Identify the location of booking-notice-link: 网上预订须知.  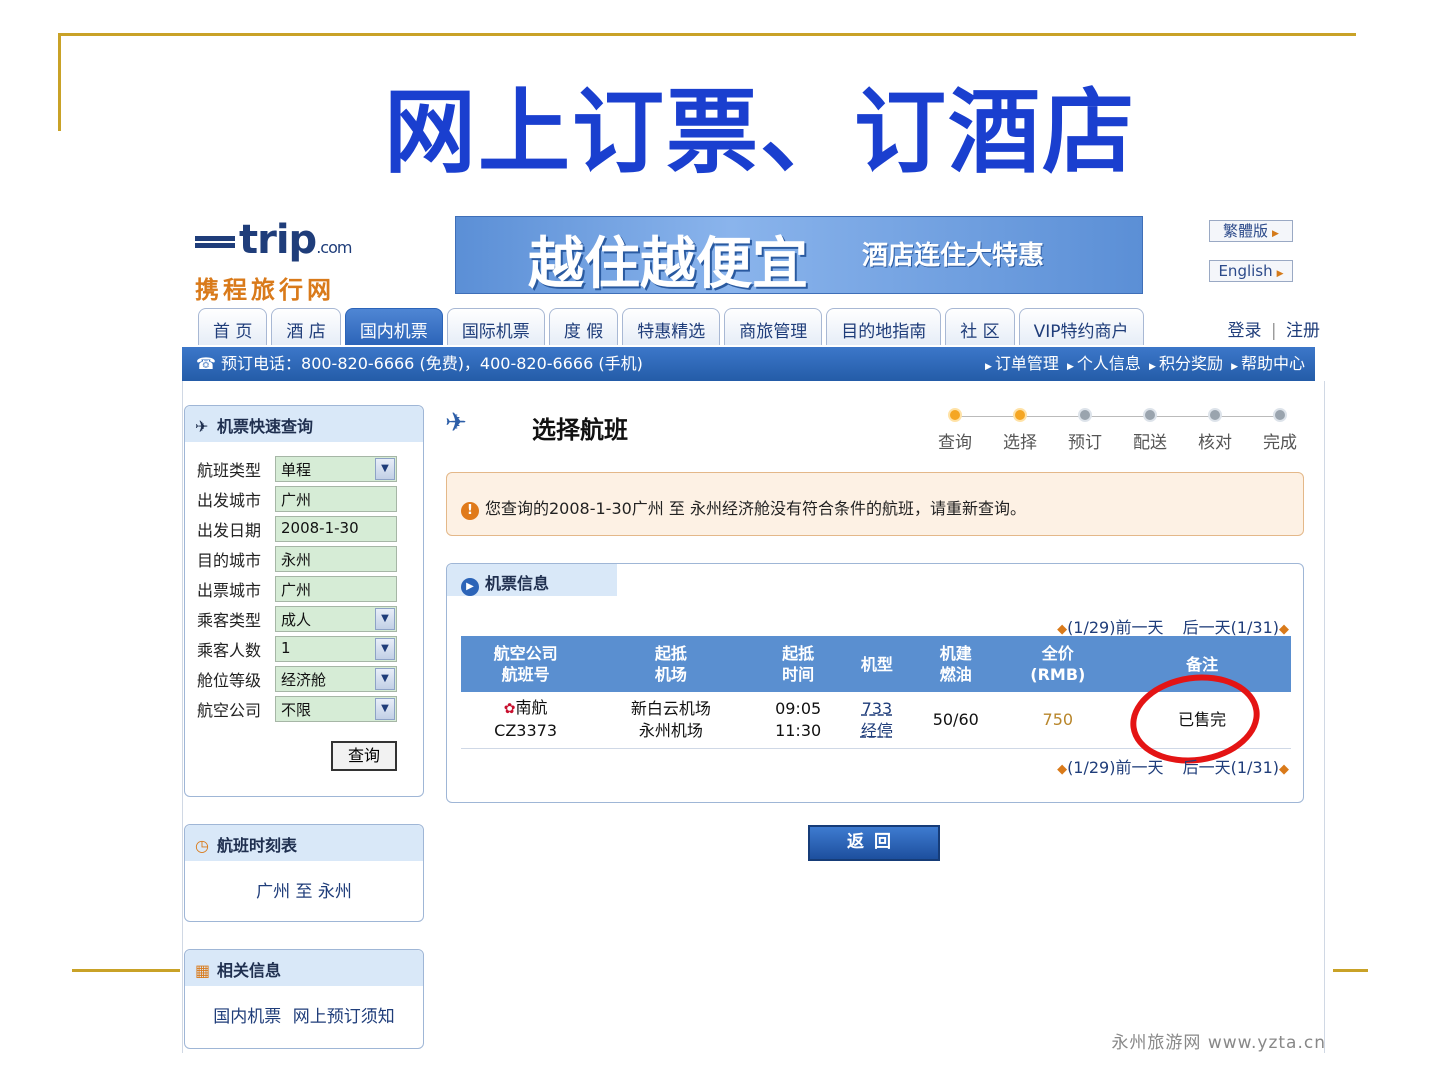
(344, 1017).